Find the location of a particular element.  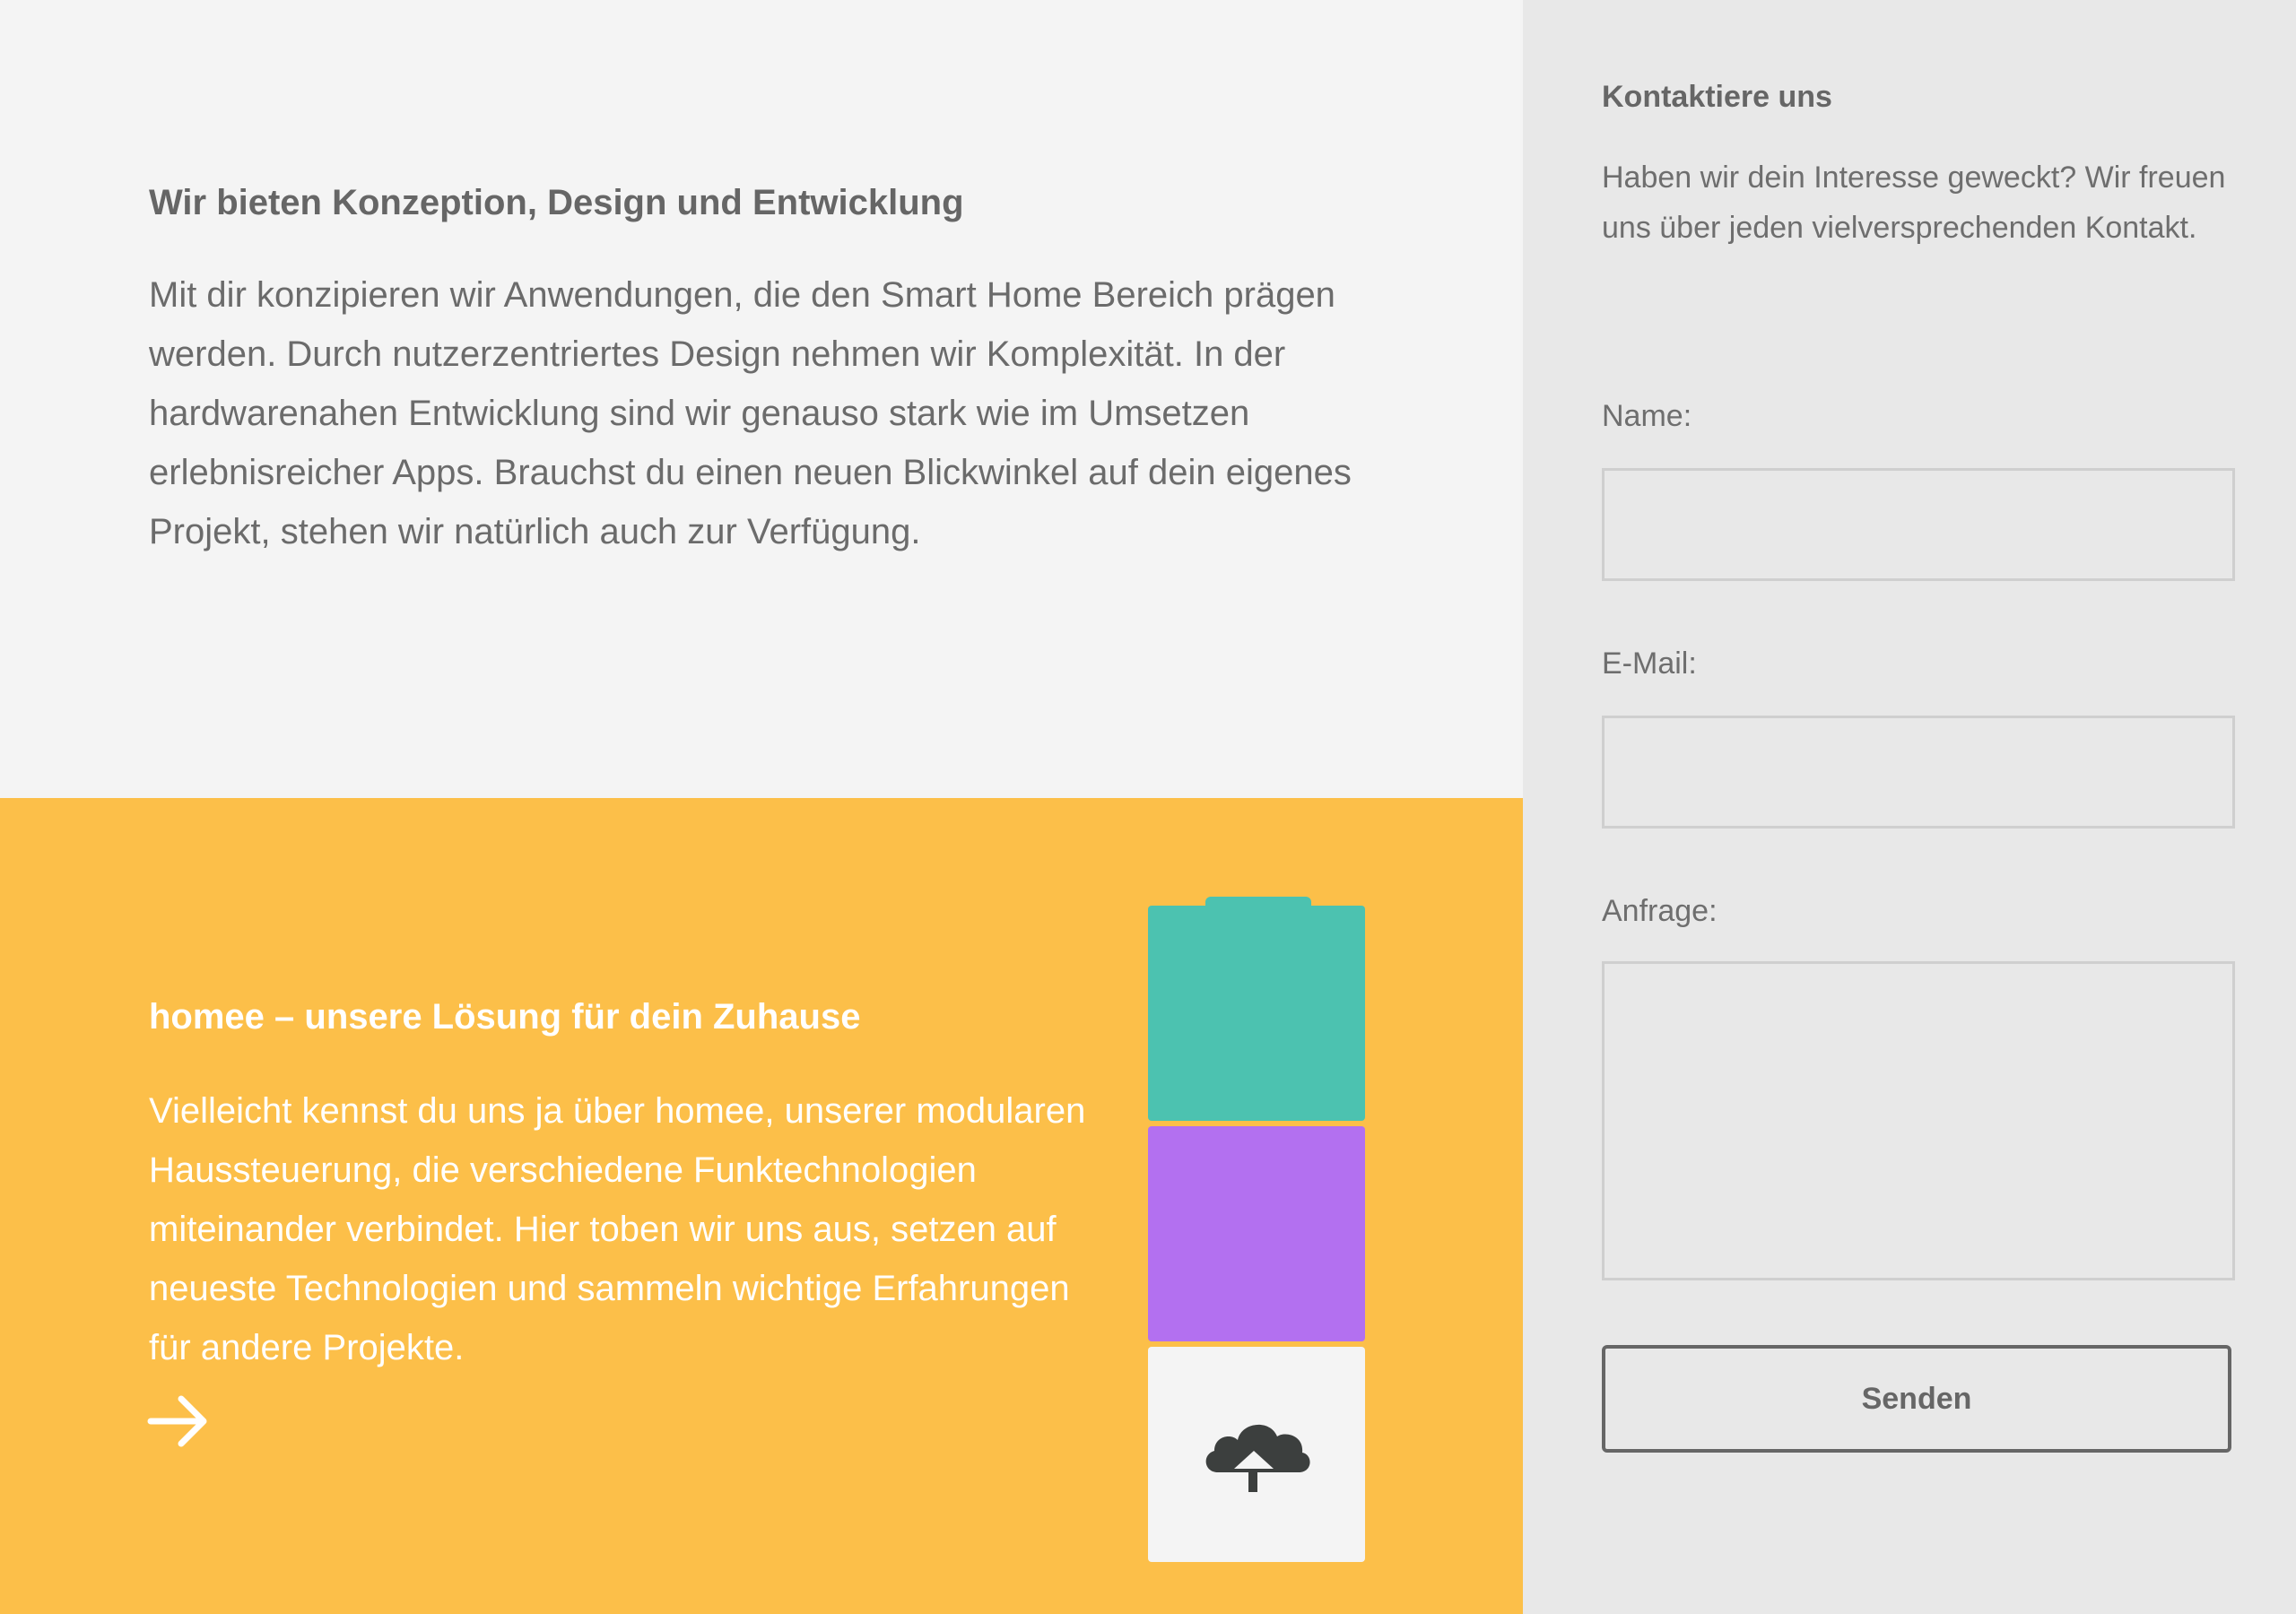

homee-cube-stack is located at coordinates (1256, 1229).